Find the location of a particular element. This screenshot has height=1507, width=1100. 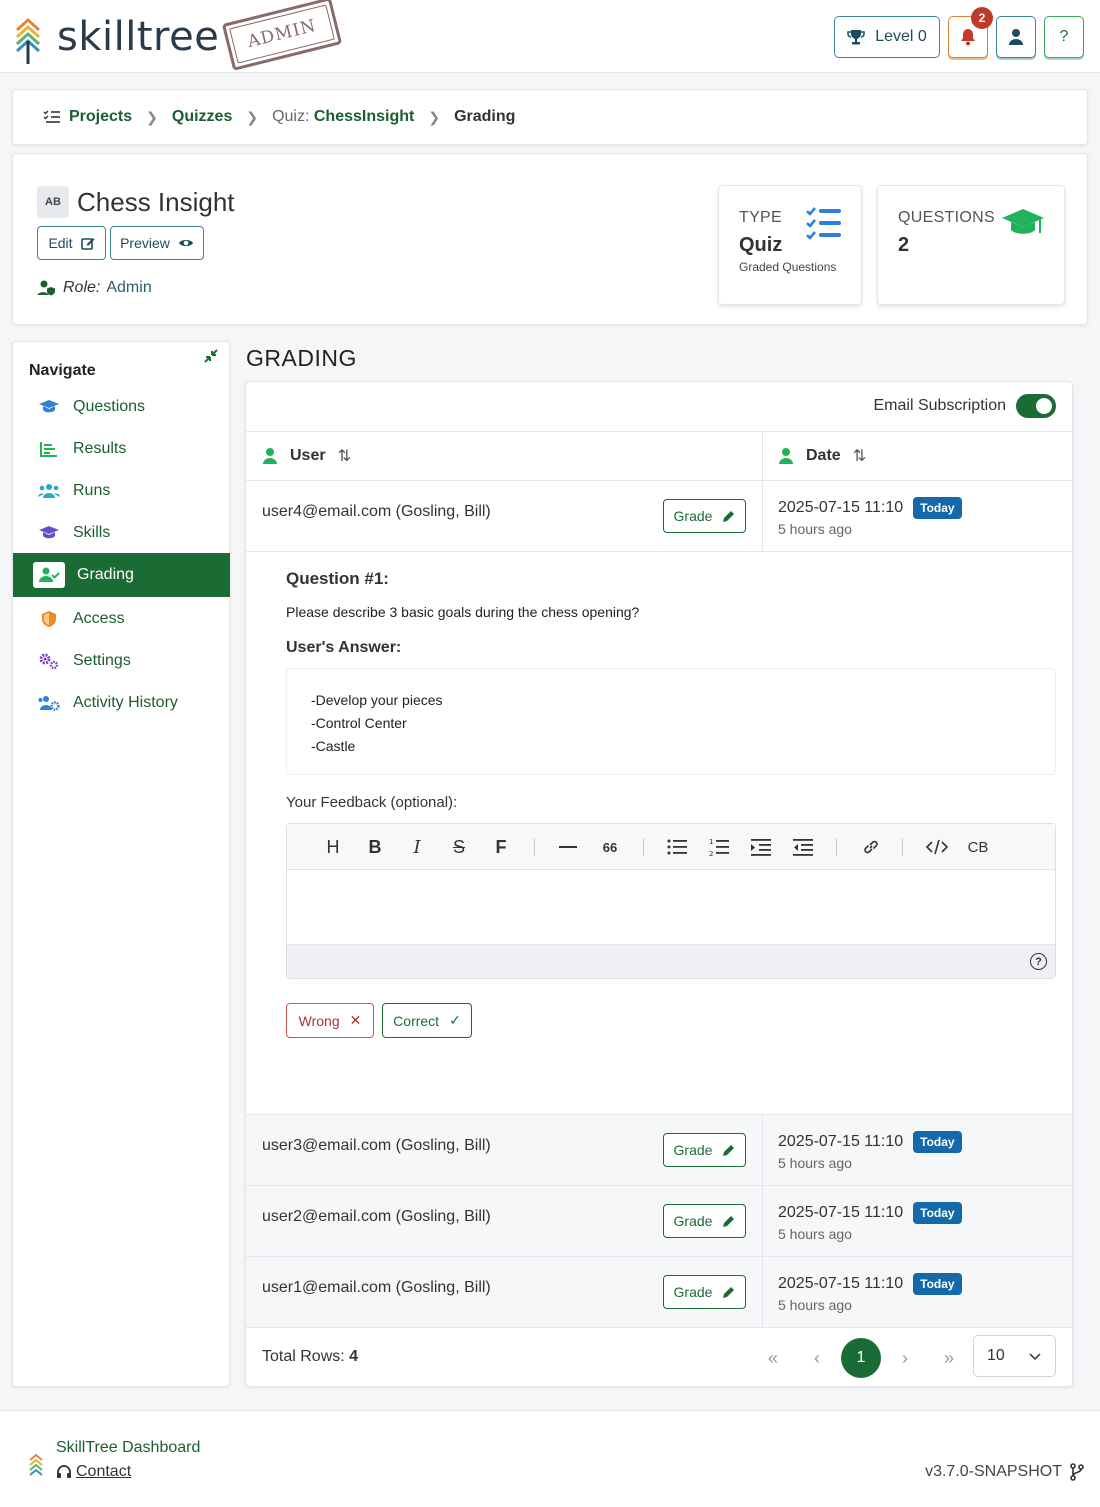

breadcrumb-quiz: ChessInsight is located at coordinates (364, 117).